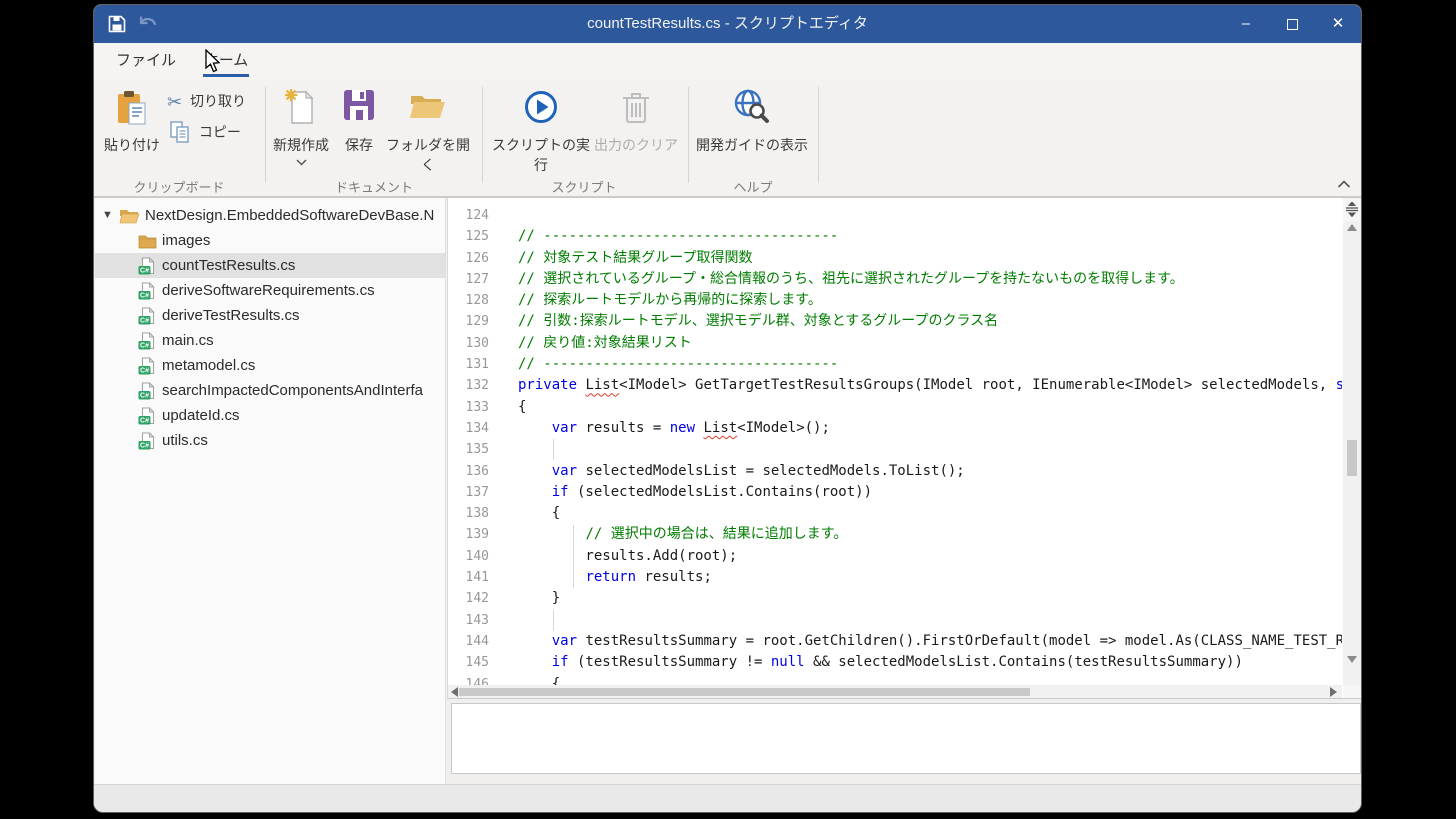 The width and height of the screenshot is (1456, 819). Describe the element at coordinates (454, 692) in the screenshot. I see `scroll-left-arrow` at that location.